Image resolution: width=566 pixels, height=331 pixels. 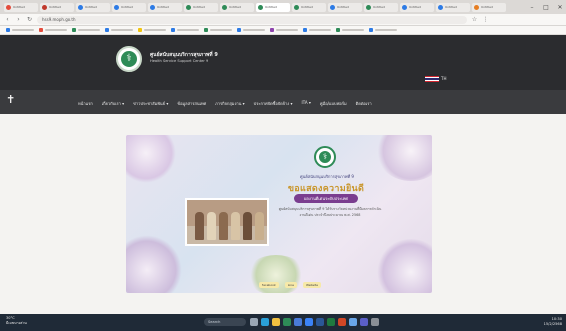 What do you see at coordinates (254, 322) in the screenshot?
I see `task-view-icon` at bounding box center [254, 322].